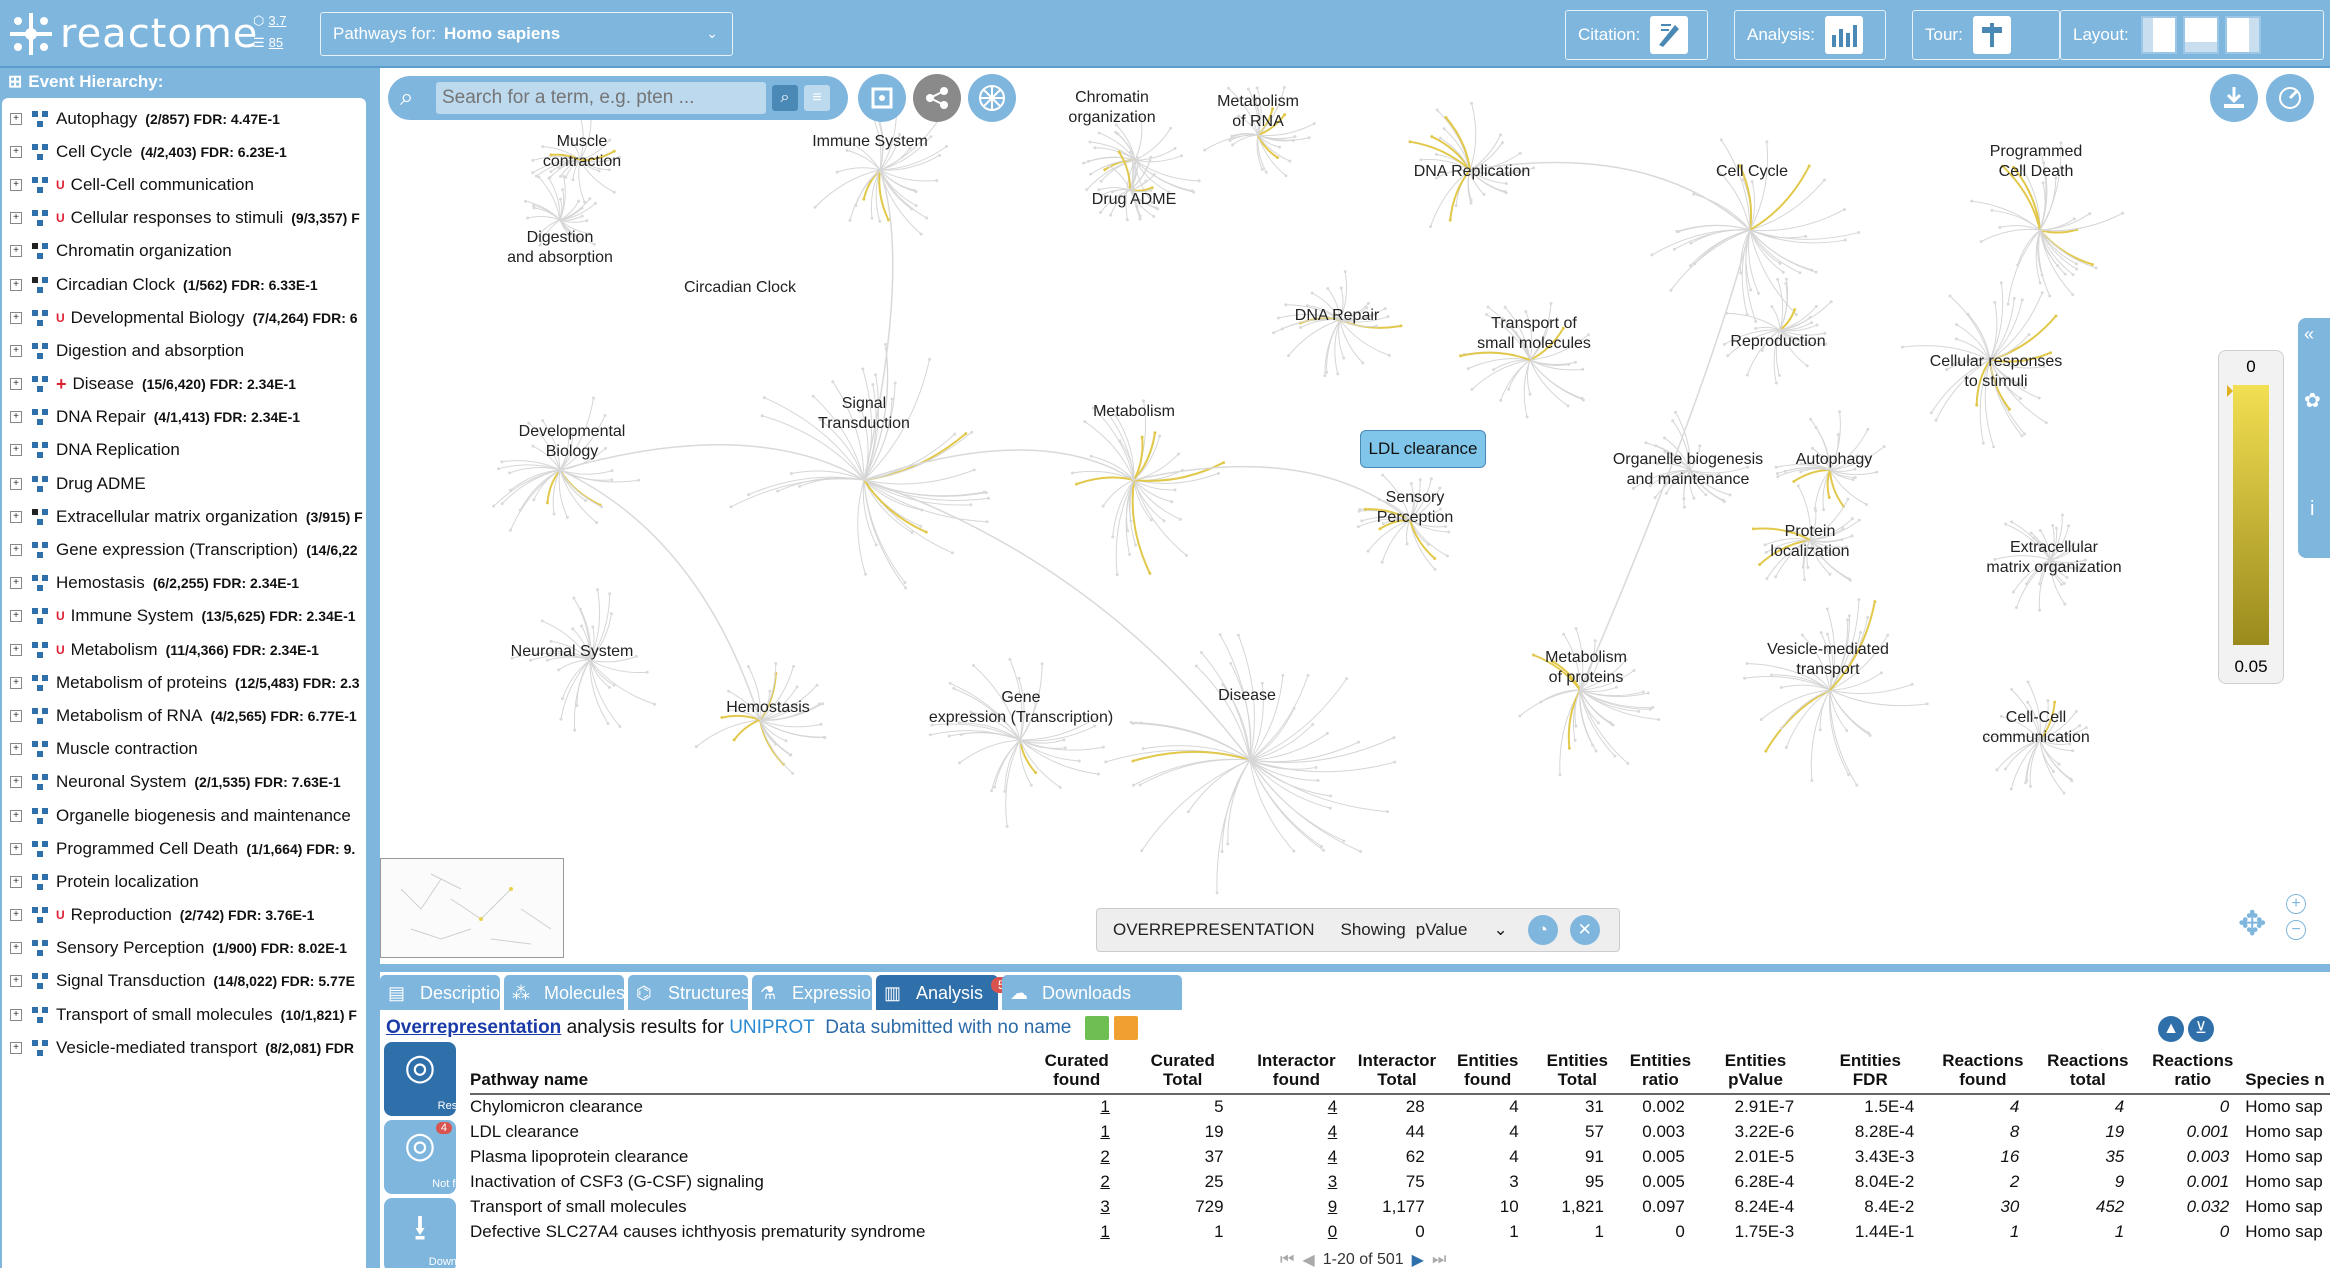 The height and width of the screenshot is (1268, 2330). Describe the element at coordinates (1487, 1069) in the screenshot. I see `column-header: Entities found` at that location.